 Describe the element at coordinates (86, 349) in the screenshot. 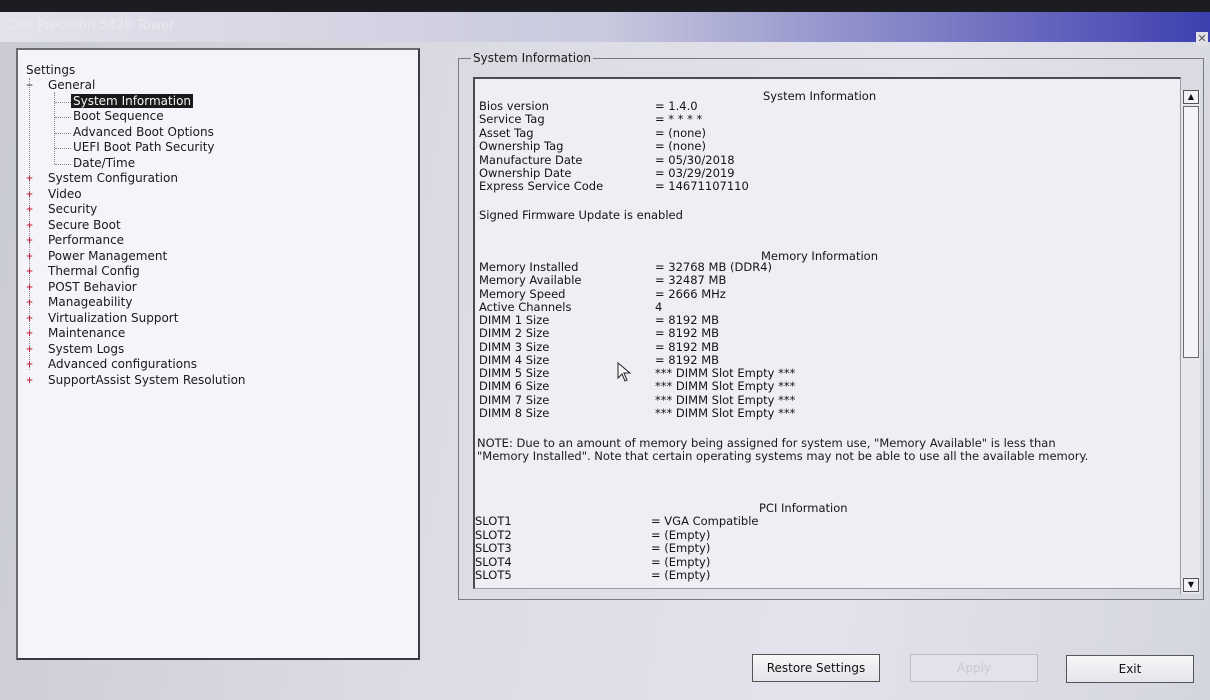

I see `tree-item-system-logs: System Logs` at that location.